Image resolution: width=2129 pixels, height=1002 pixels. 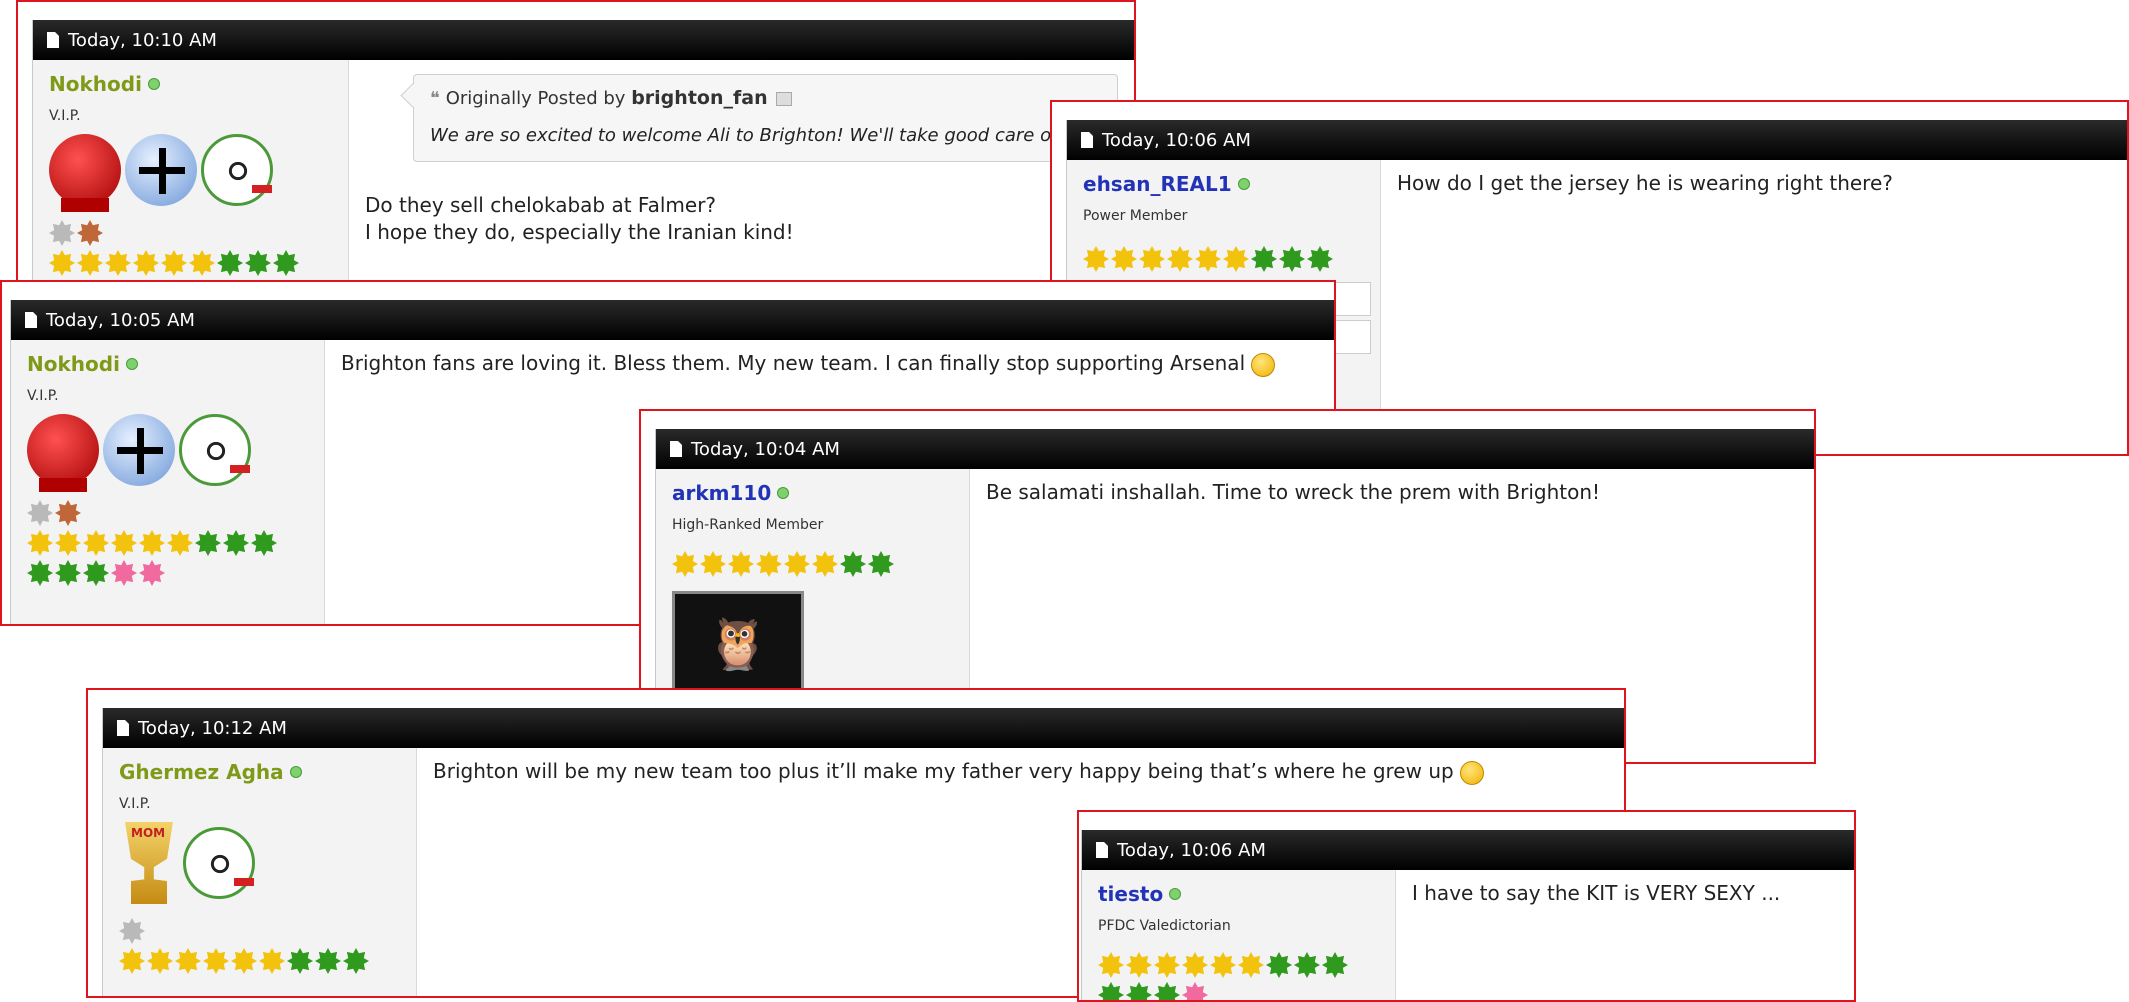 I want to click on username-link: ehsan_REAL1, so click(x=1231, y=184).